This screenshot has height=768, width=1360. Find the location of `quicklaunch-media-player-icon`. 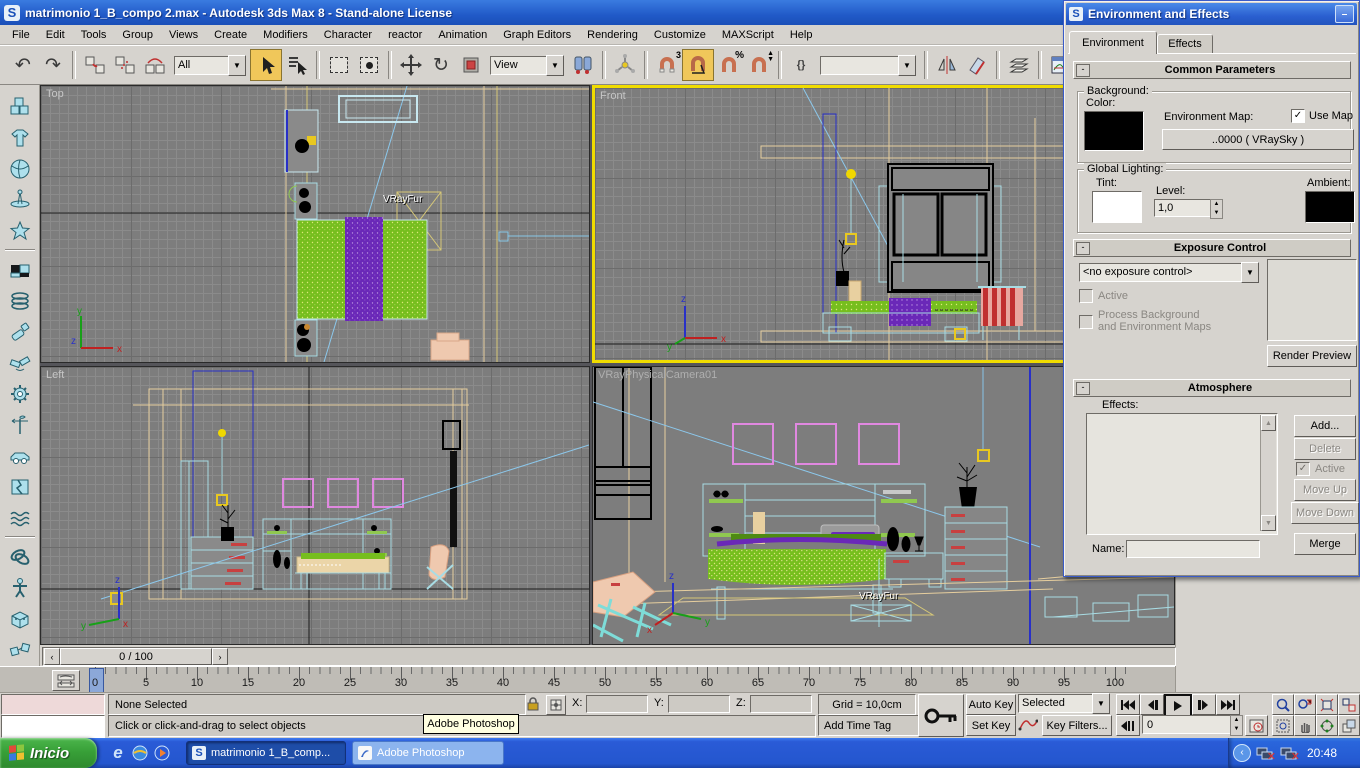

quicklaunch-media-player-icon is located at coordinates (162, 753).